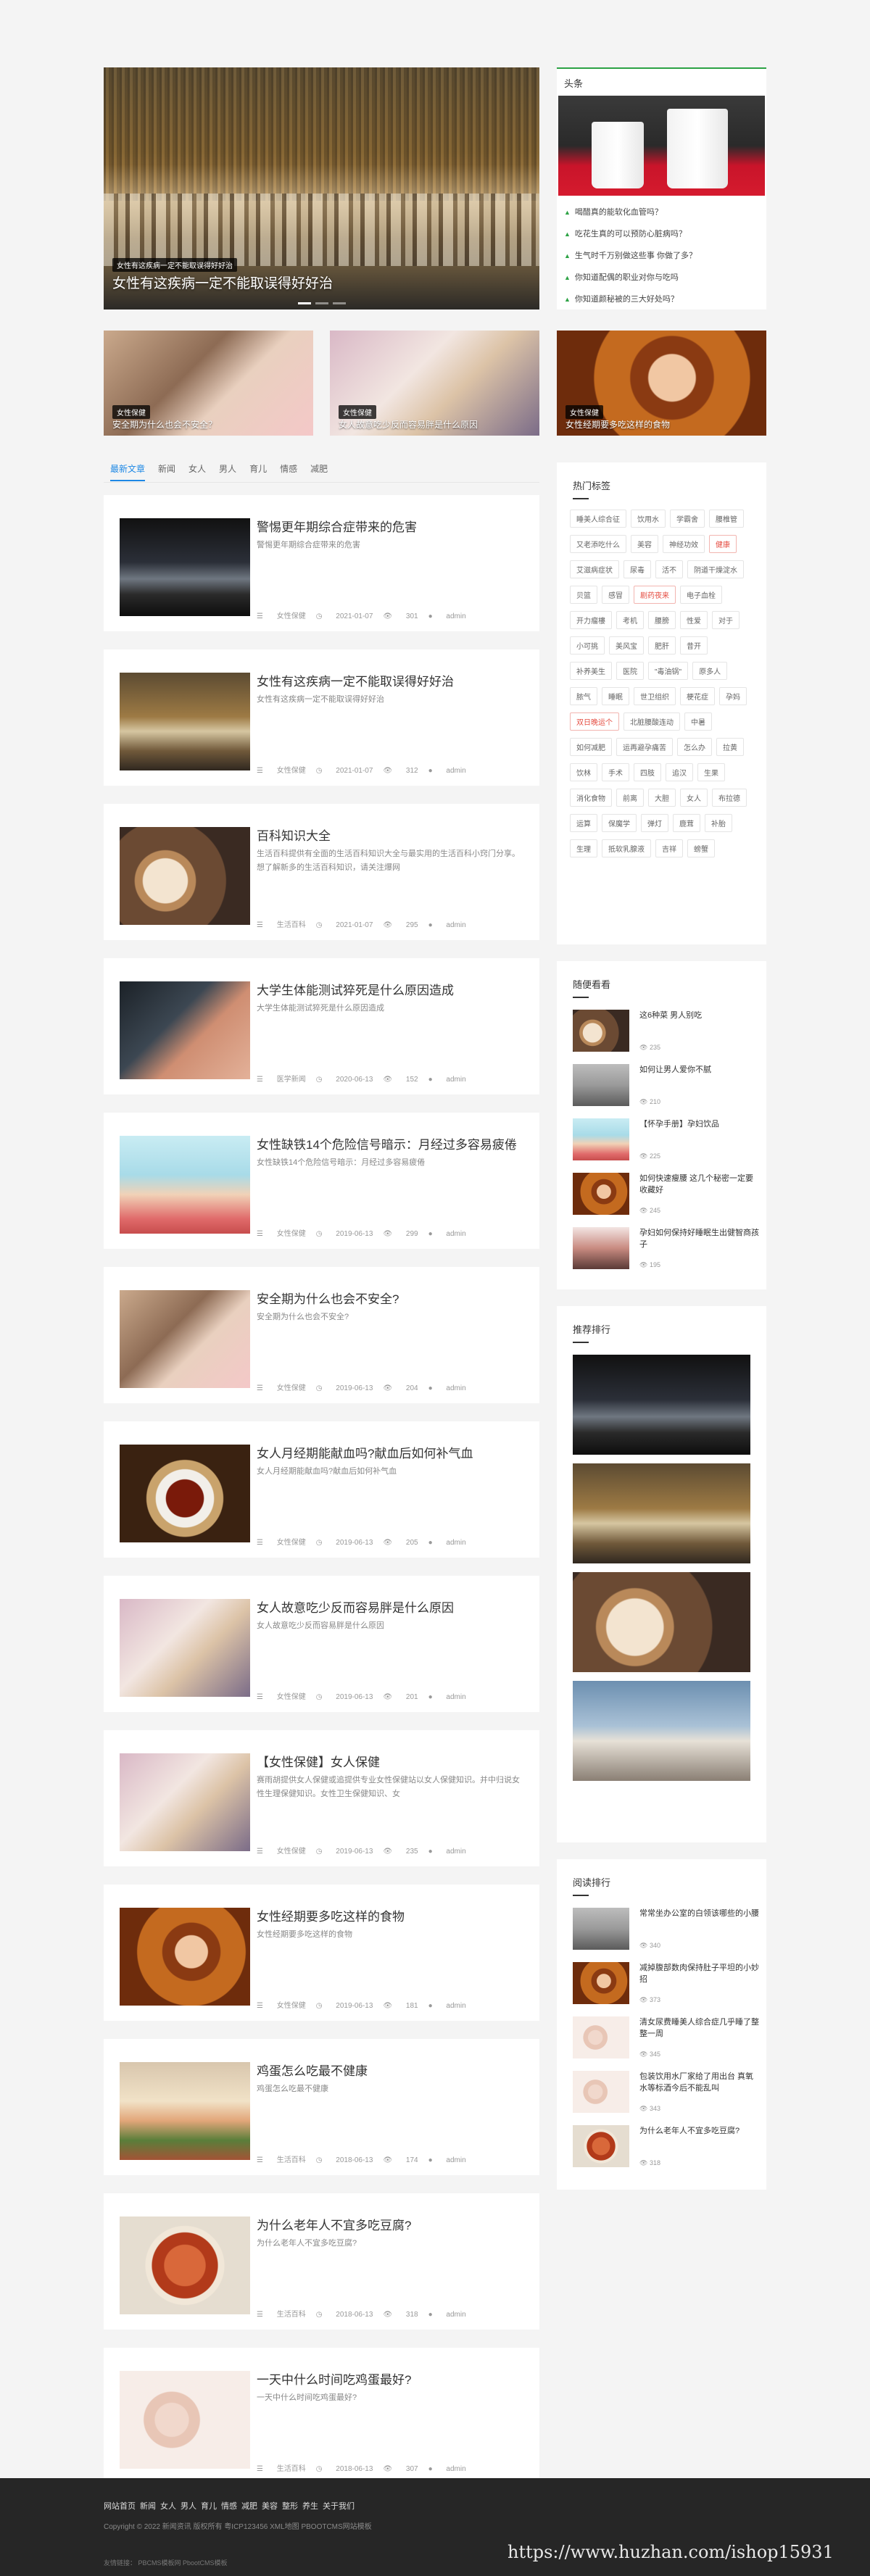  I want to click on tag-item: 吉祥, so click(669, 848).